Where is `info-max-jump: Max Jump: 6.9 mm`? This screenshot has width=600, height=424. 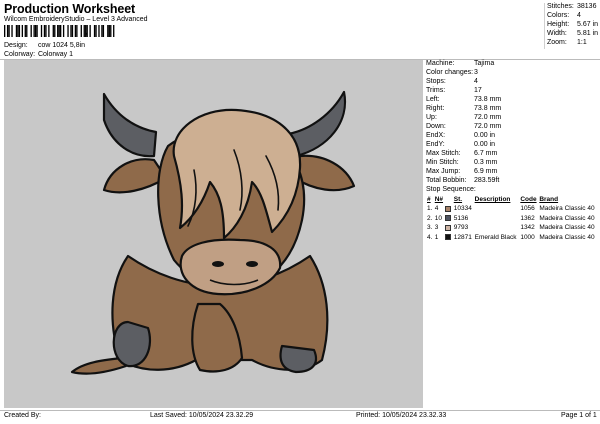 info-max-jump: Max Jump: 6.9 mm is located at coordinates (462, 171).